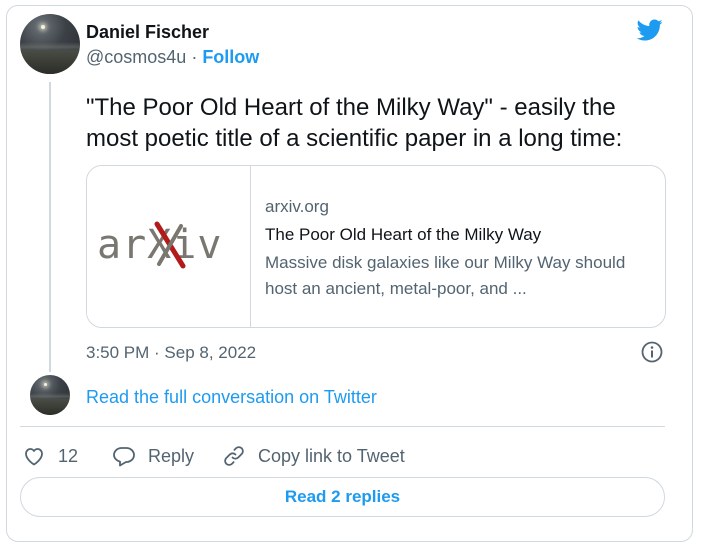 This screenshot has width=701, height=554. I want to click on copy-link-button: Copy link to Tweet, so click(313, 456).